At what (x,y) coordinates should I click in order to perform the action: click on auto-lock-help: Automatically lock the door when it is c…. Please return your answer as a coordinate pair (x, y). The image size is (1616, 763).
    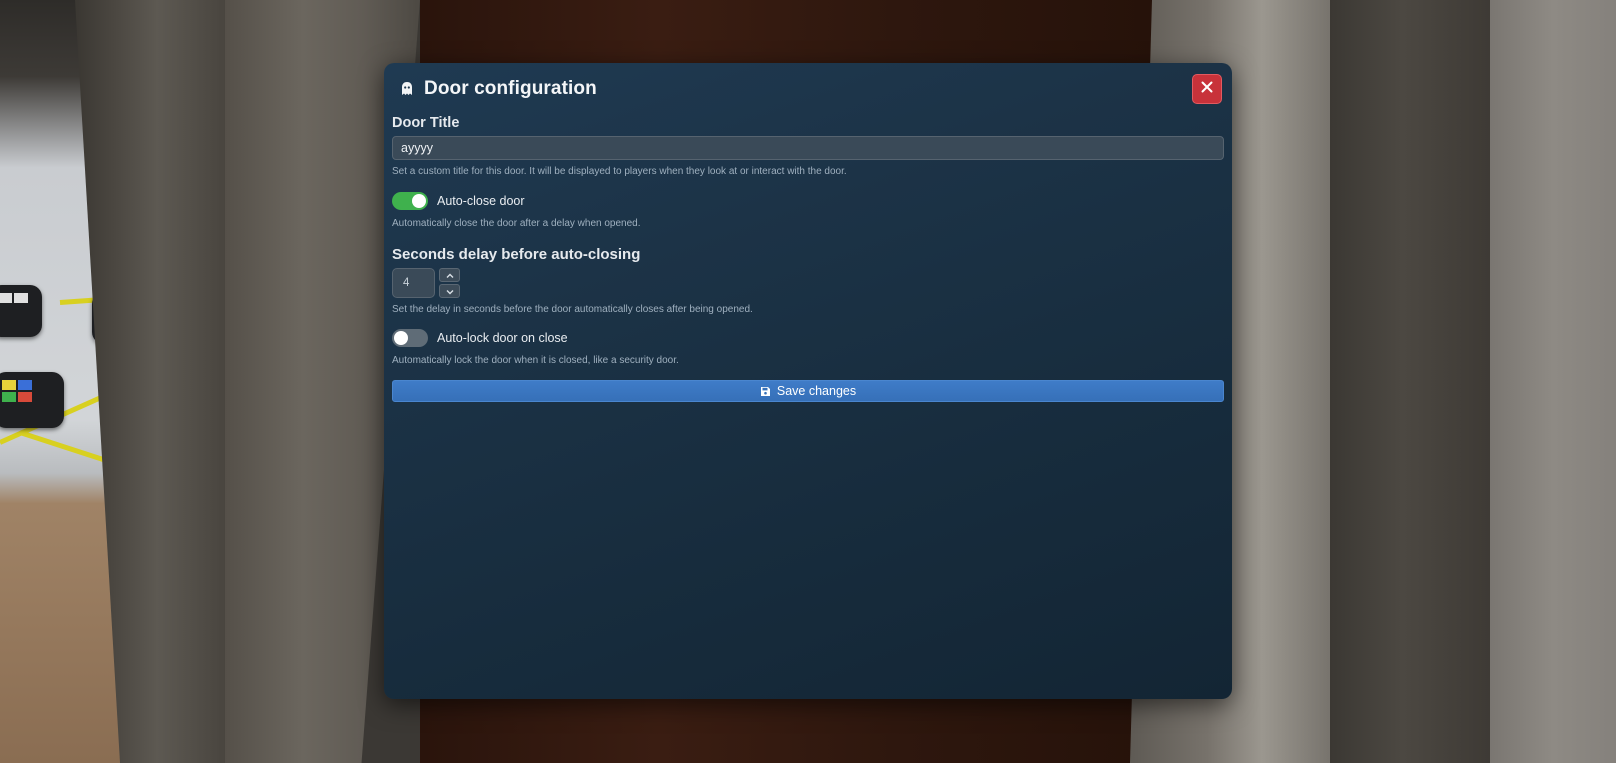
    Looking at the image, I should click on (535, 360).